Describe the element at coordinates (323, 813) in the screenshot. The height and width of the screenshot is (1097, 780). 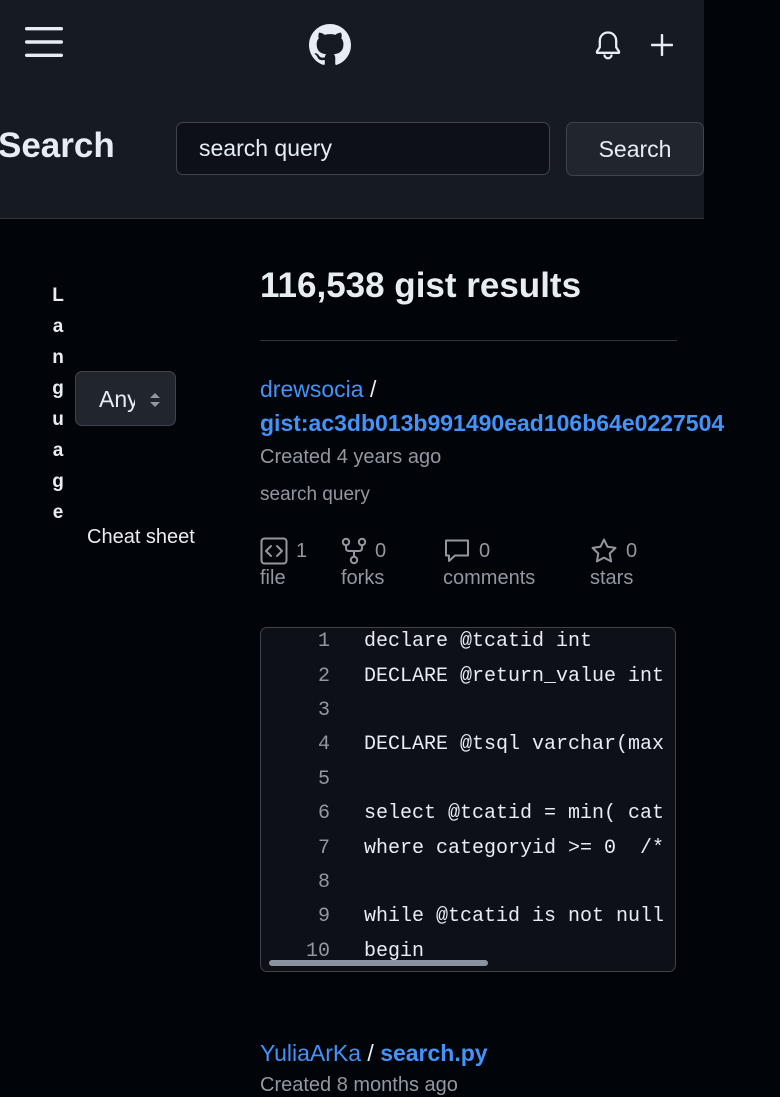
I see `line-number: 6` at that location.